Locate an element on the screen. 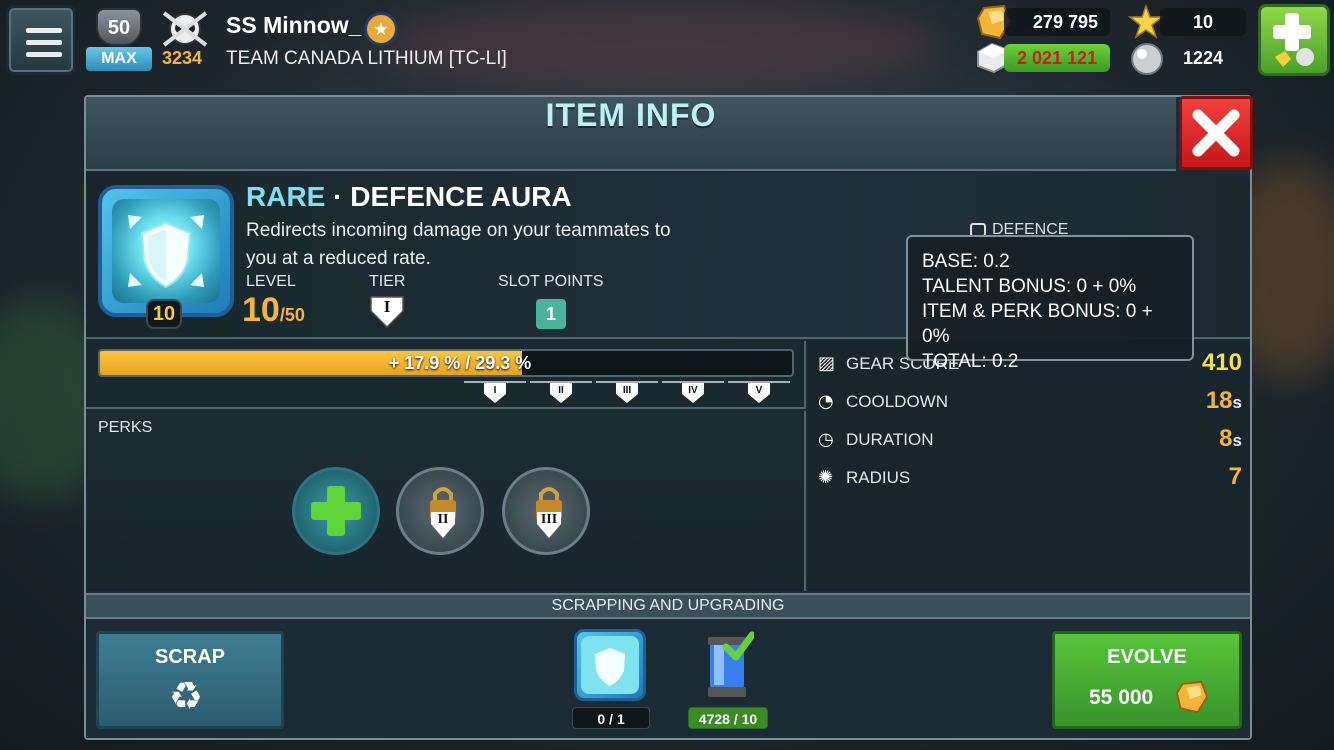 Image resolution: width=1334 pixels, height=750 pixels. tier-shield-icon: II is located at coordinates (561, 393).